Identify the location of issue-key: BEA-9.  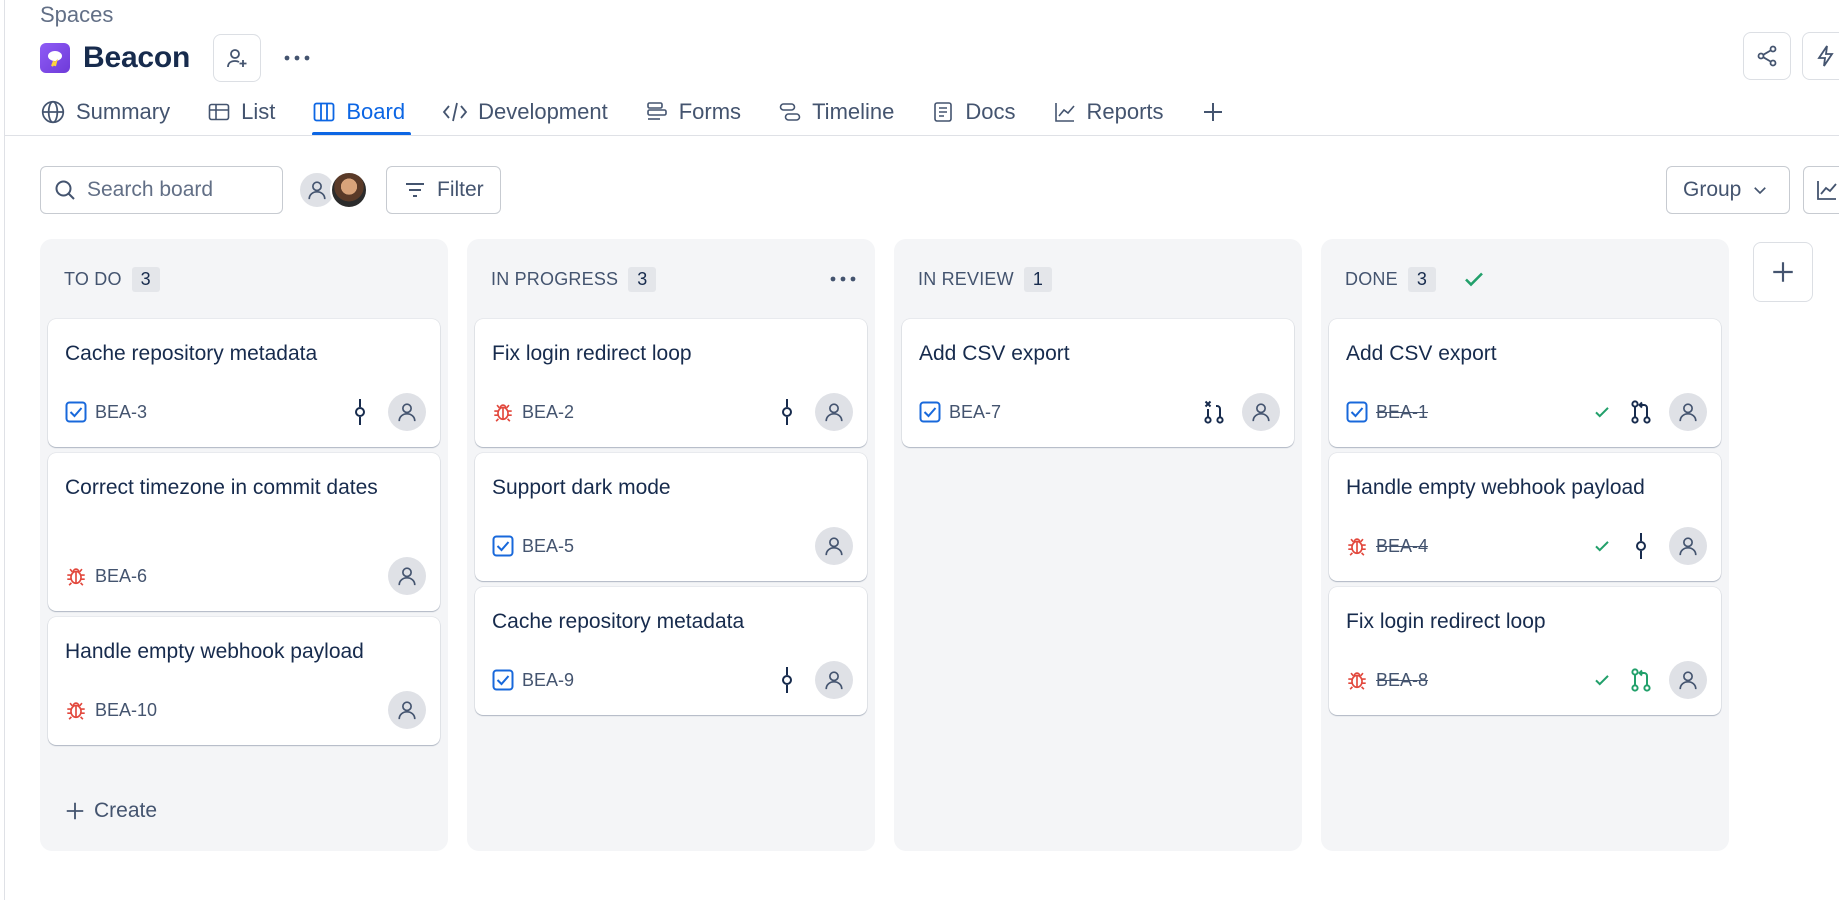
(548, 680).